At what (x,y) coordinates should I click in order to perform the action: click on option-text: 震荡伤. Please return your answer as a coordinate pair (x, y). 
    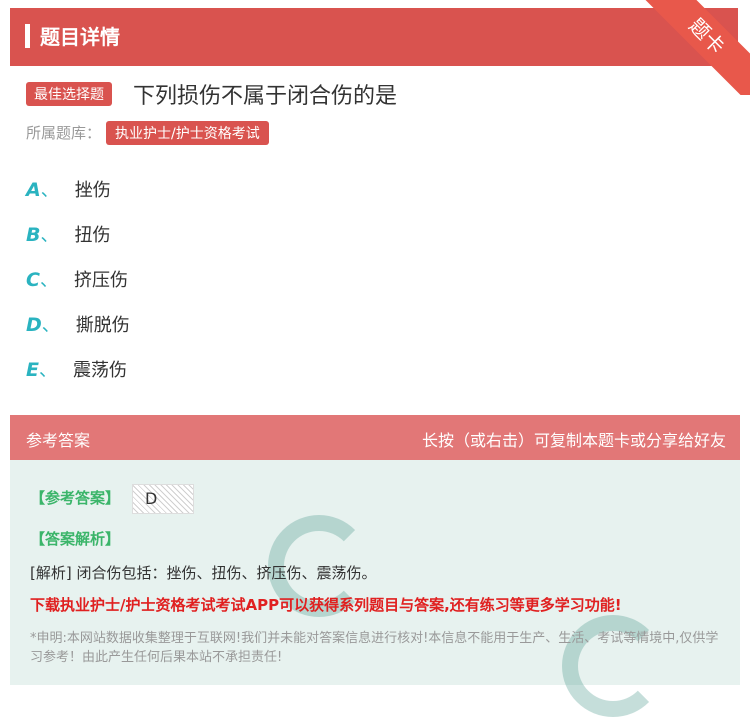
    Looking at the image, I should click on (99, 370).